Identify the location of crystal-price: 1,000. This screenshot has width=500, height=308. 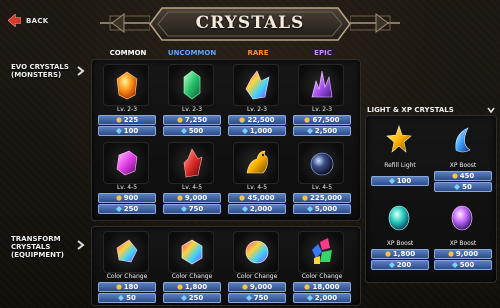
(261, 130).